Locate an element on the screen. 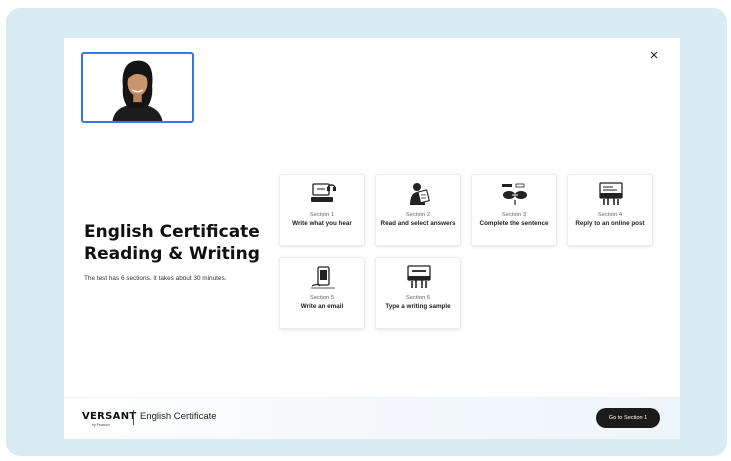 This screenshot has height=461, width=731. writing-sample-icon is located at coordinates (419, 276).